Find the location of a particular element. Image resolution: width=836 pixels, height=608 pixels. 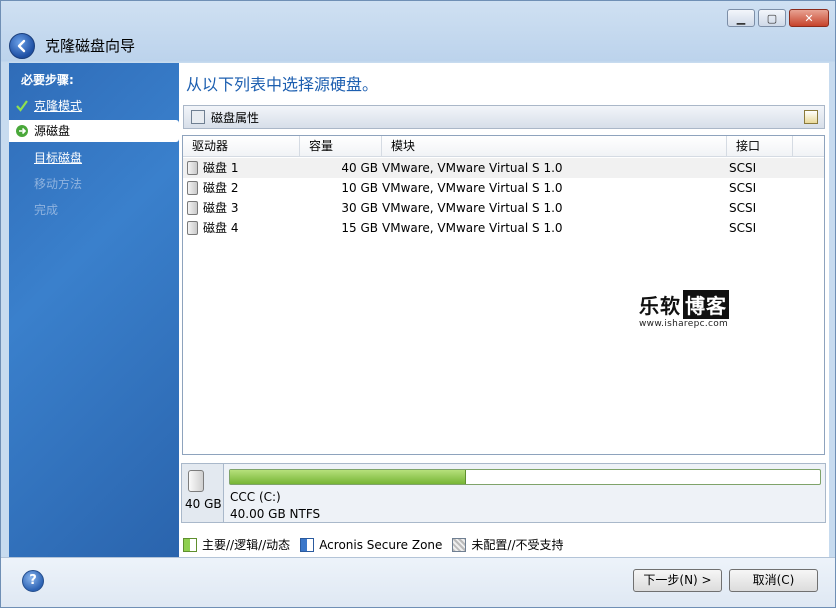

drive-name: 磁盘 2 is located at coordinates (221, 188).